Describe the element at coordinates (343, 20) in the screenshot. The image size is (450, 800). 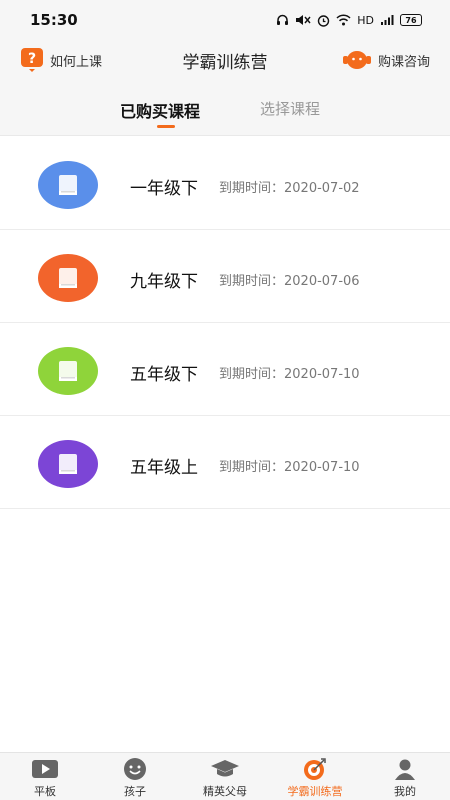
I see `wifi-icon` at that location.